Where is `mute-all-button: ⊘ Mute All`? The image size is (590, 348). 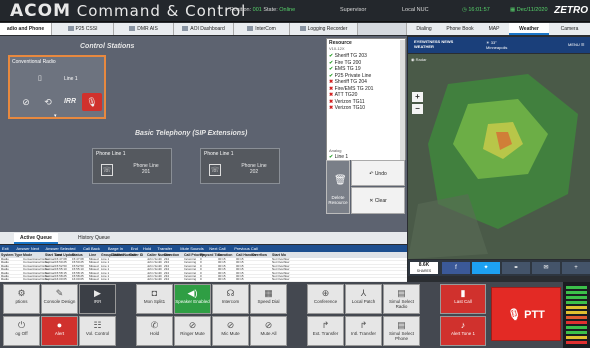 mute-all-button: ⊘ Mute All is located at coordinates (268, 331).